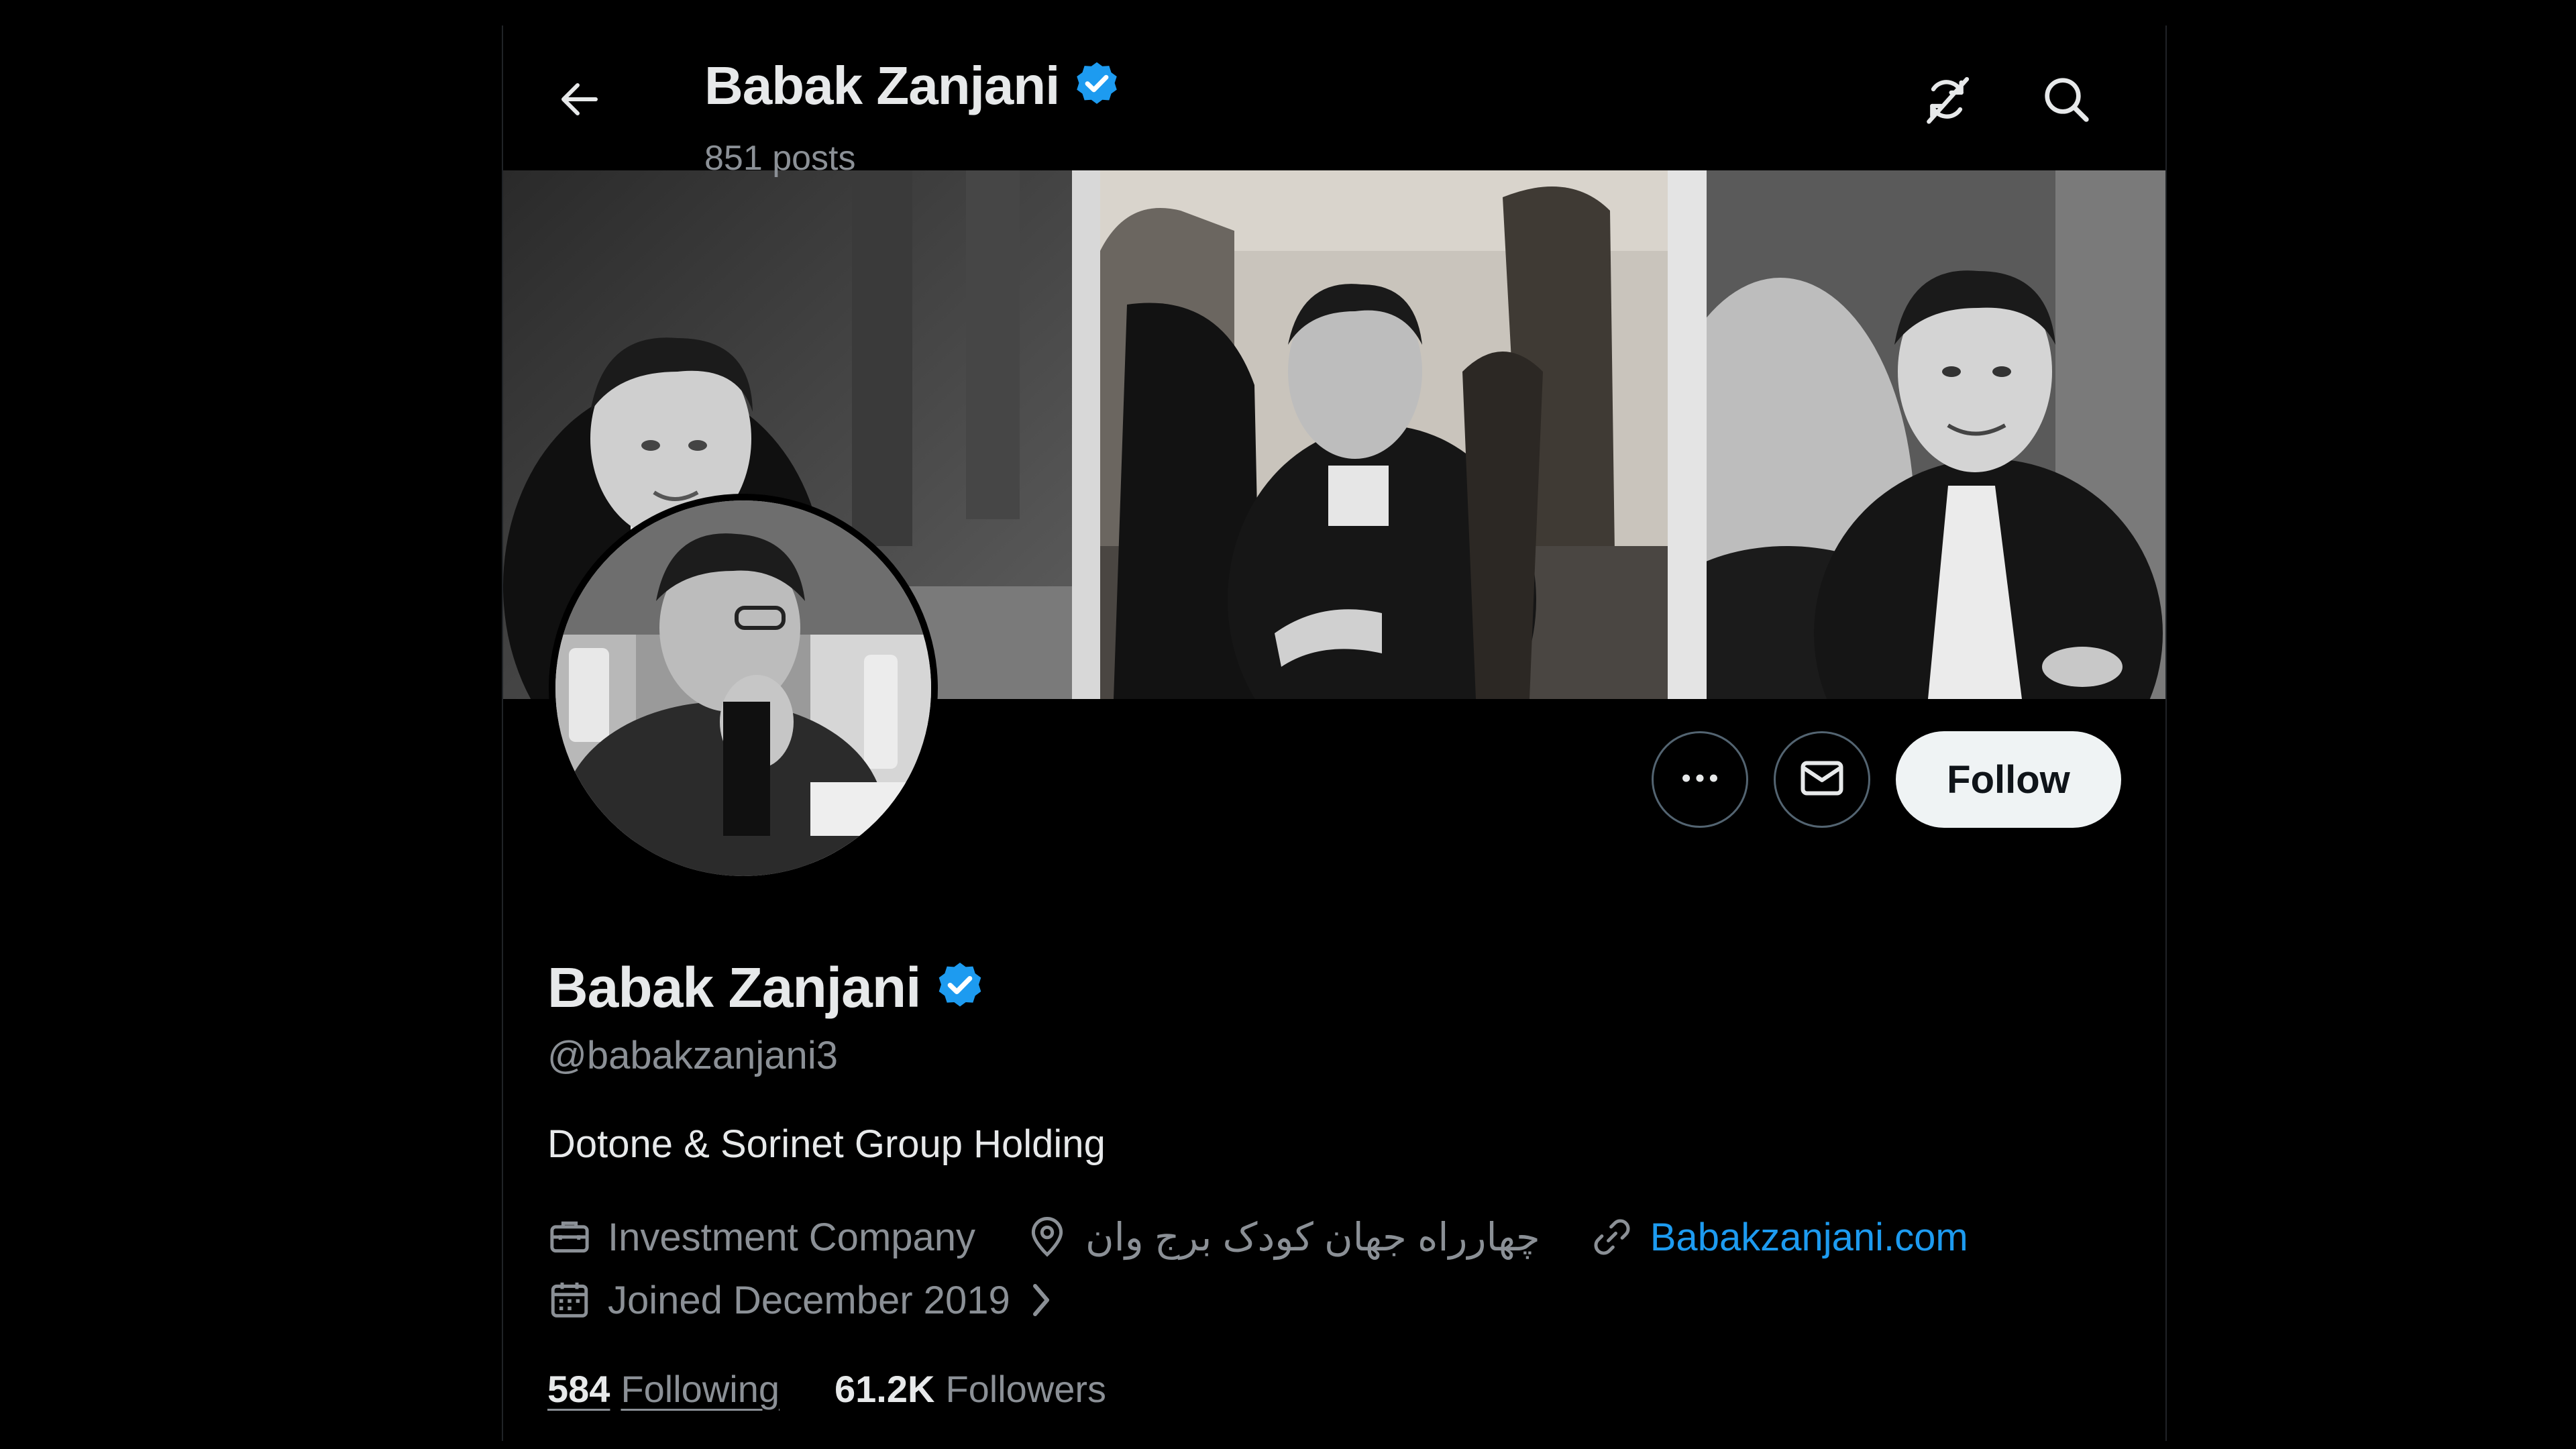  I want to click on location-pin-icon, so click(1047, 1237).